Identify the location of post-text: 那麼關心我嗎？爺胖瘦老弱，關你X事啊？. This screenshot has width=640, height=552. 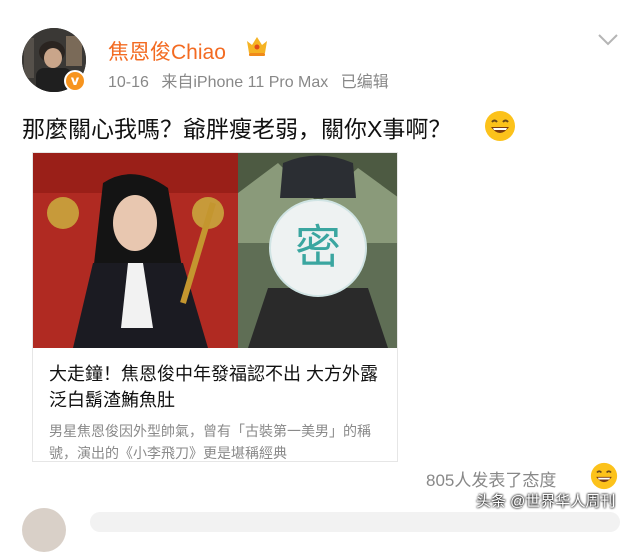
(237, 129).